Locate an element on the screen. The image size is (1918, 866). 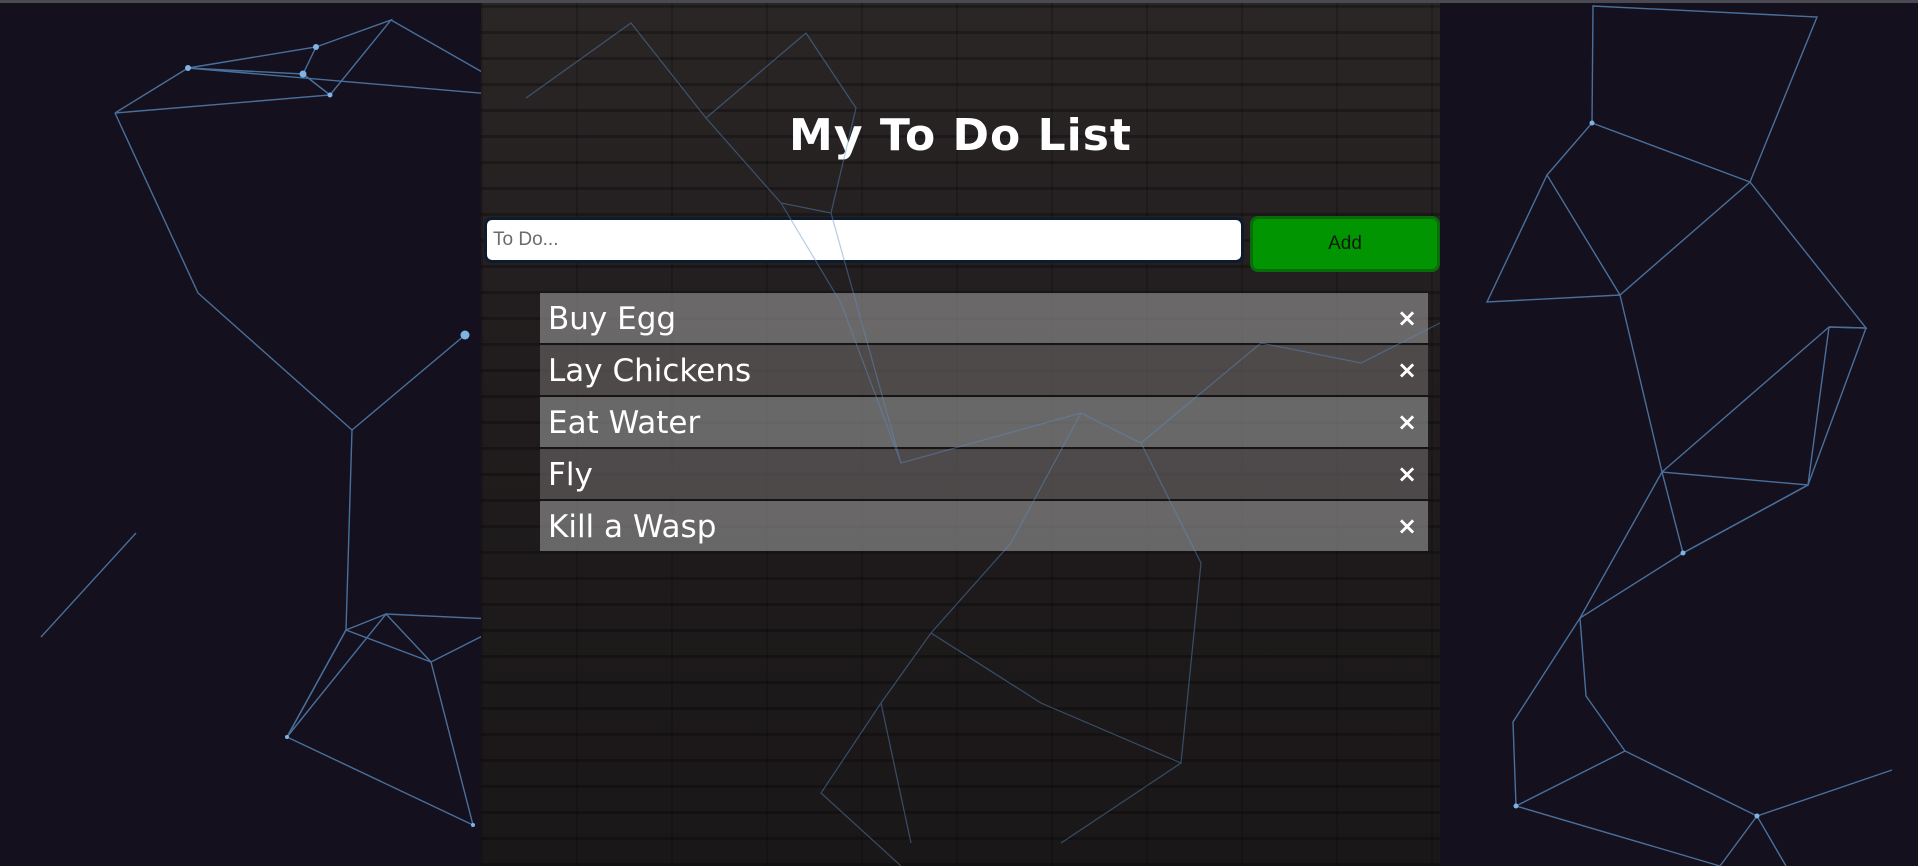
todo-item-text: Kill a Wasp is located at coordinates (632, 527).